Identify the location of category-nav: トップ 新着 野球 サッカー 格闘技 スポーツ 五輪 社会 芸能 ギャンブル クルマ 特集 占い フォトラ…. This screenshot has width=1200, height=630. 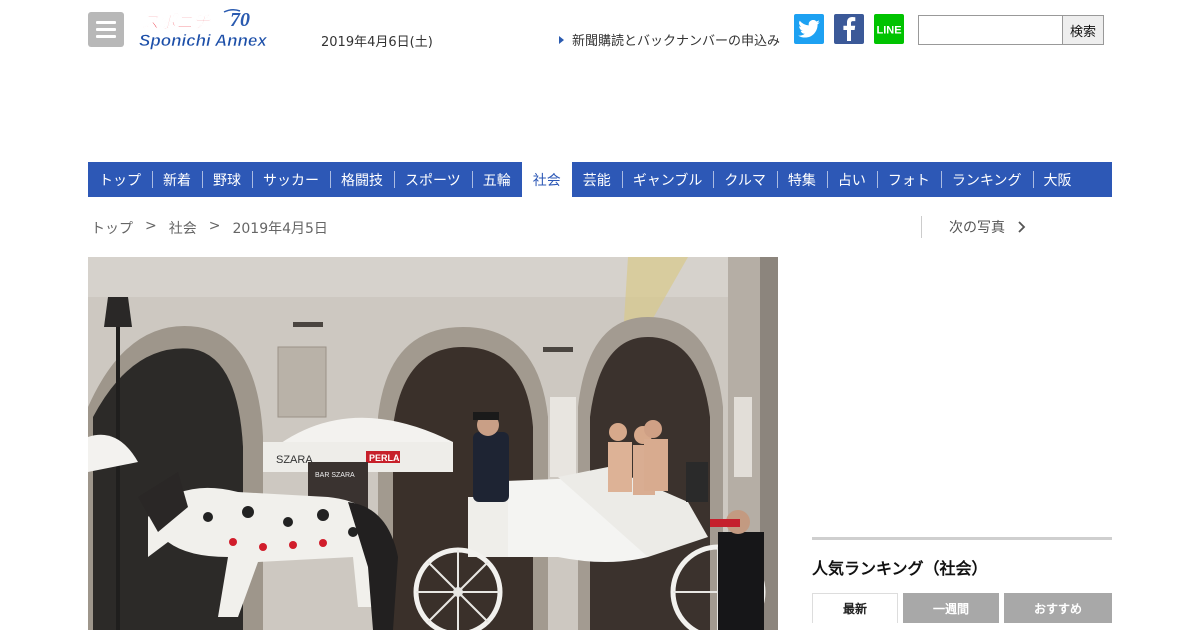
(600, 179).